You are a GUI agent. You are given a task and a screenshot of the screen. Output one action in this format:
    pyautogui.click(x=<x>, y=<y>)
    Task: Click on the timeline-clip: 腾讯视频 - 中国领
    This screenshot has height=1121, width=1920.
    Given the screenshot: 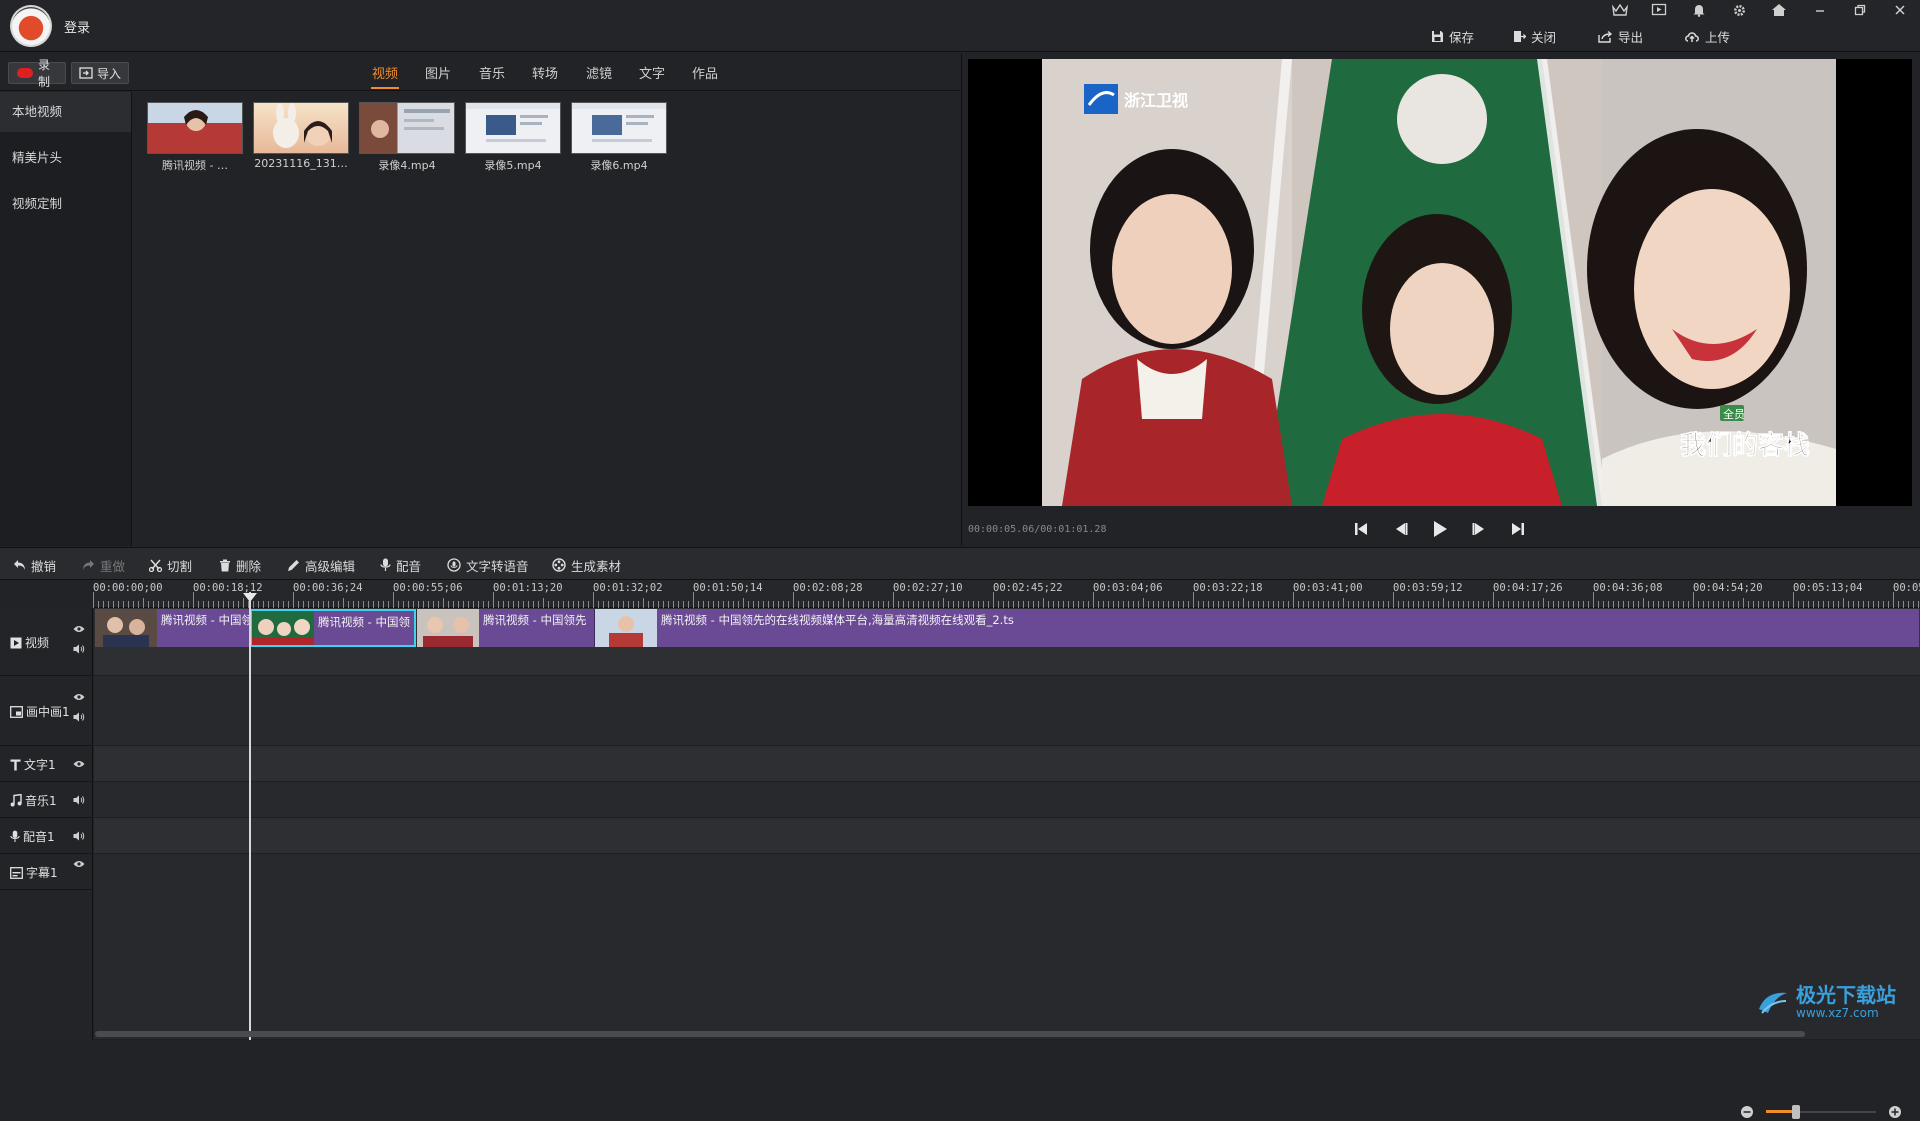 What is the action you would take?
    pyautogui.click(x=172, y=628)
    